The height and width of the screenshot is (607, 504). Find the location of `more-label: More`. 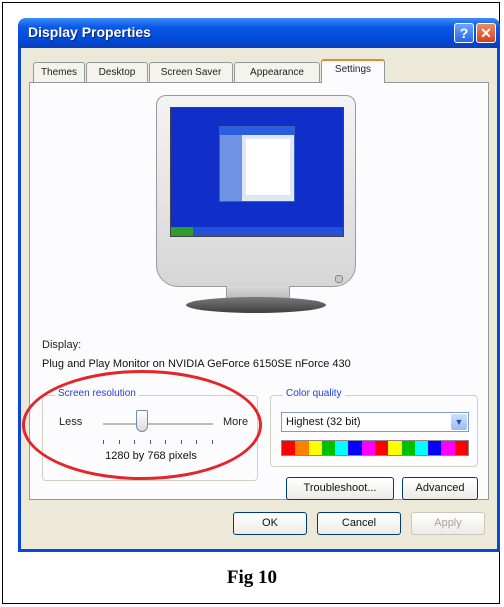

more-label: More is located at coordinates (236, 422).